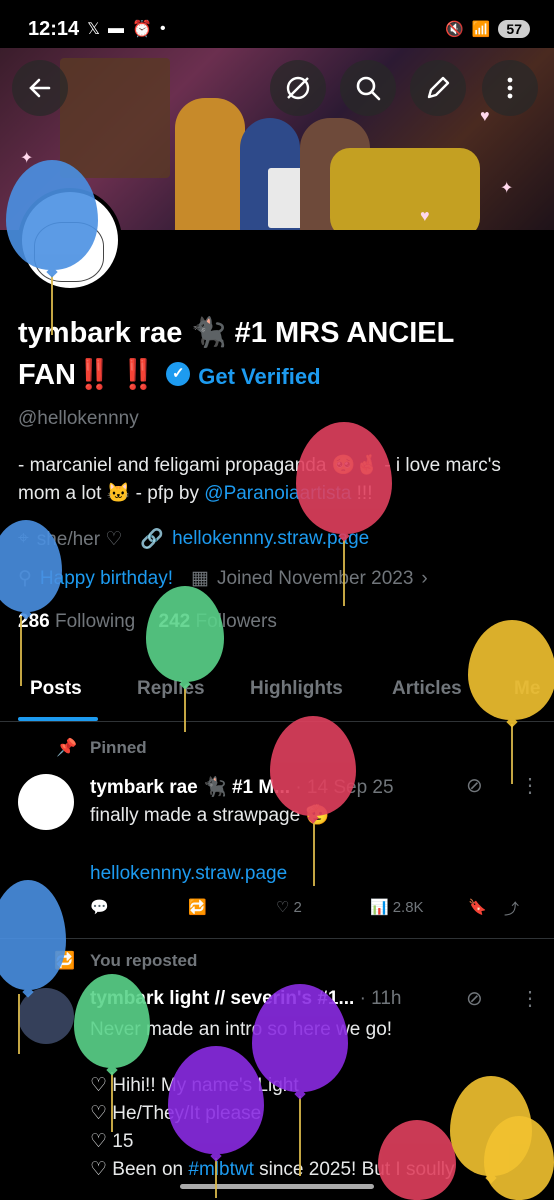 This screenshot has height=1200, width=554. What do you see at coordinates (405, 189) in the screenshot?
I see `banner-sofa` at bounding box center [405, 189].